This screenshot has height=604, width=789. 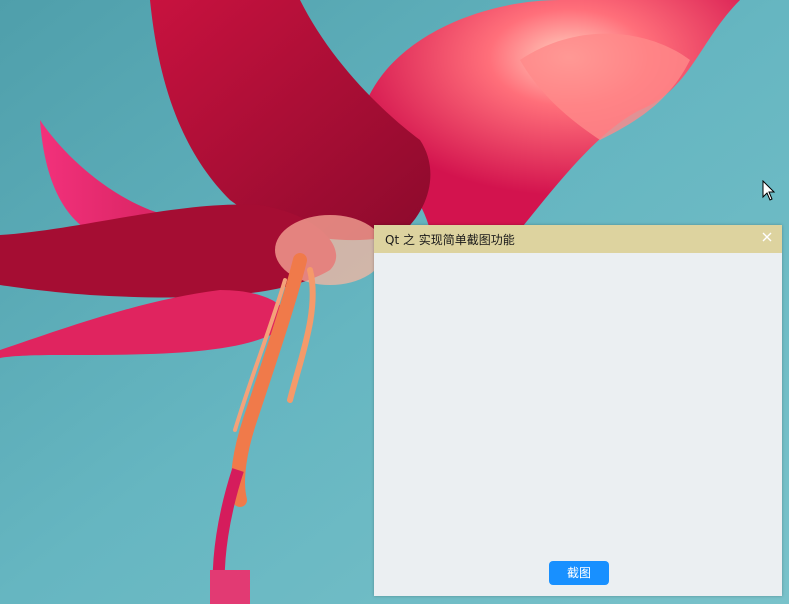 I want to click on window-title: Qt 之 实现简单截图功能, so click(x=450, y=240).